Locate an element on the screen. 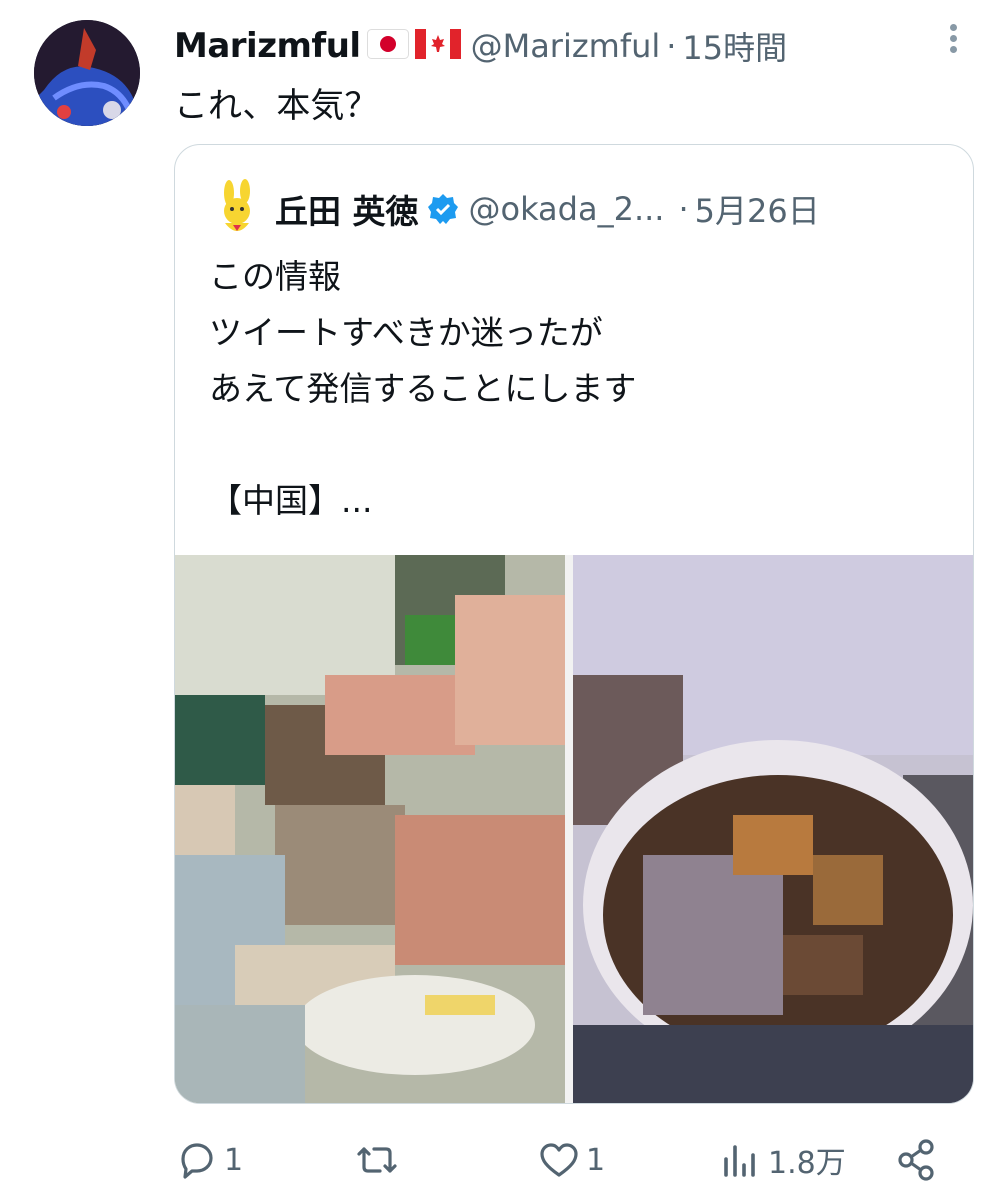  share-button is located at coordinates (917, 1160).